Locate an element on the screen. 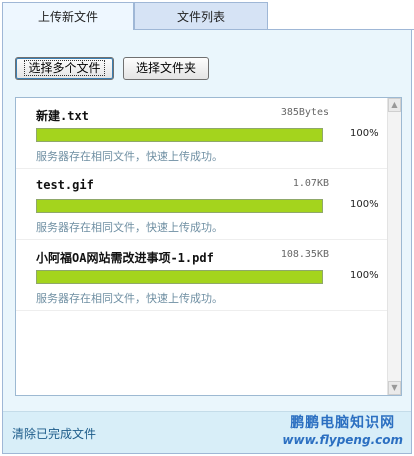 This screenshot has width=414, height=456. select-multiple-files-label: 选择多个文件 is located at coordinates (64, 68).